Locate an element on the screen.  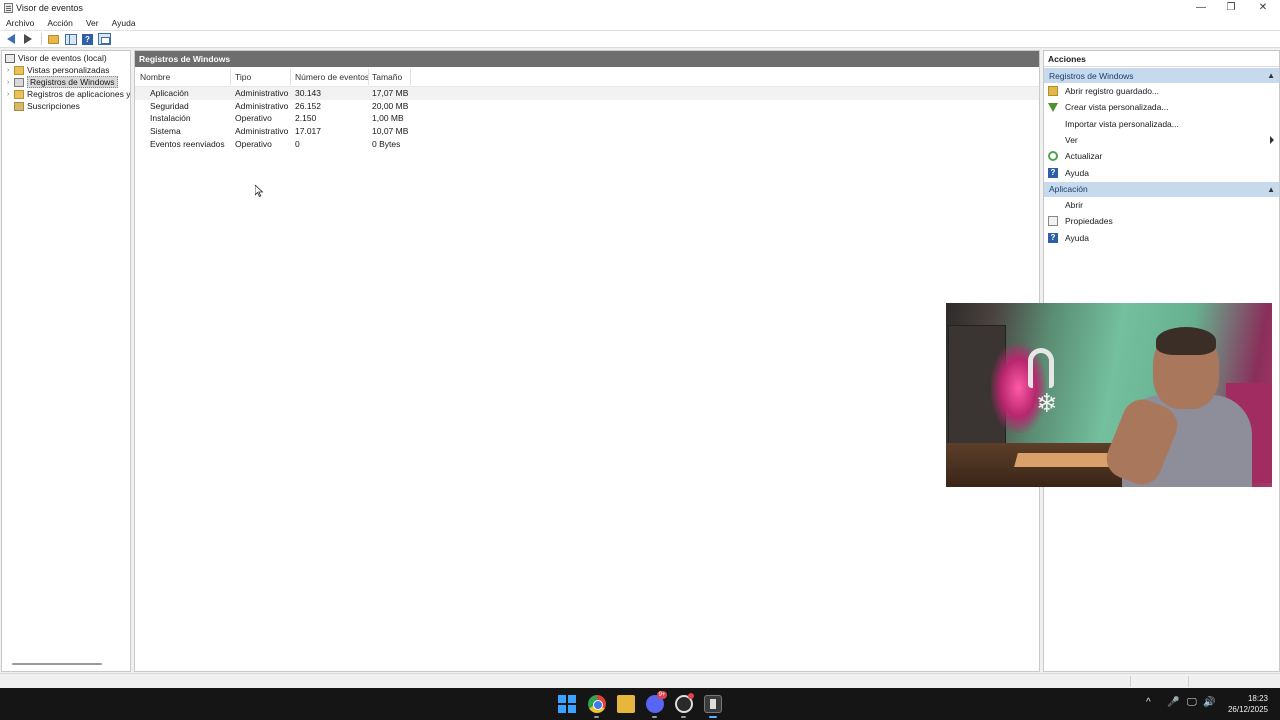
tree-item-label: Vistas personalizadas is located at coordinates (68, 70).